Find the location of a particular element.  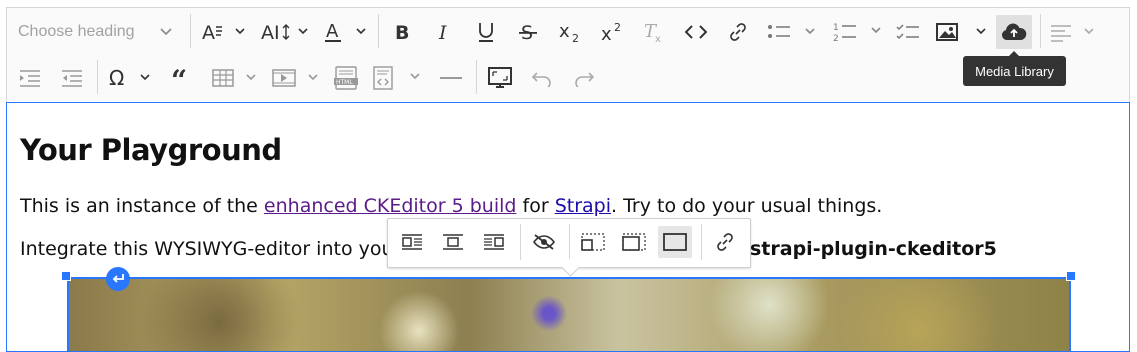

return-icon is located at coordinates (118, 278).